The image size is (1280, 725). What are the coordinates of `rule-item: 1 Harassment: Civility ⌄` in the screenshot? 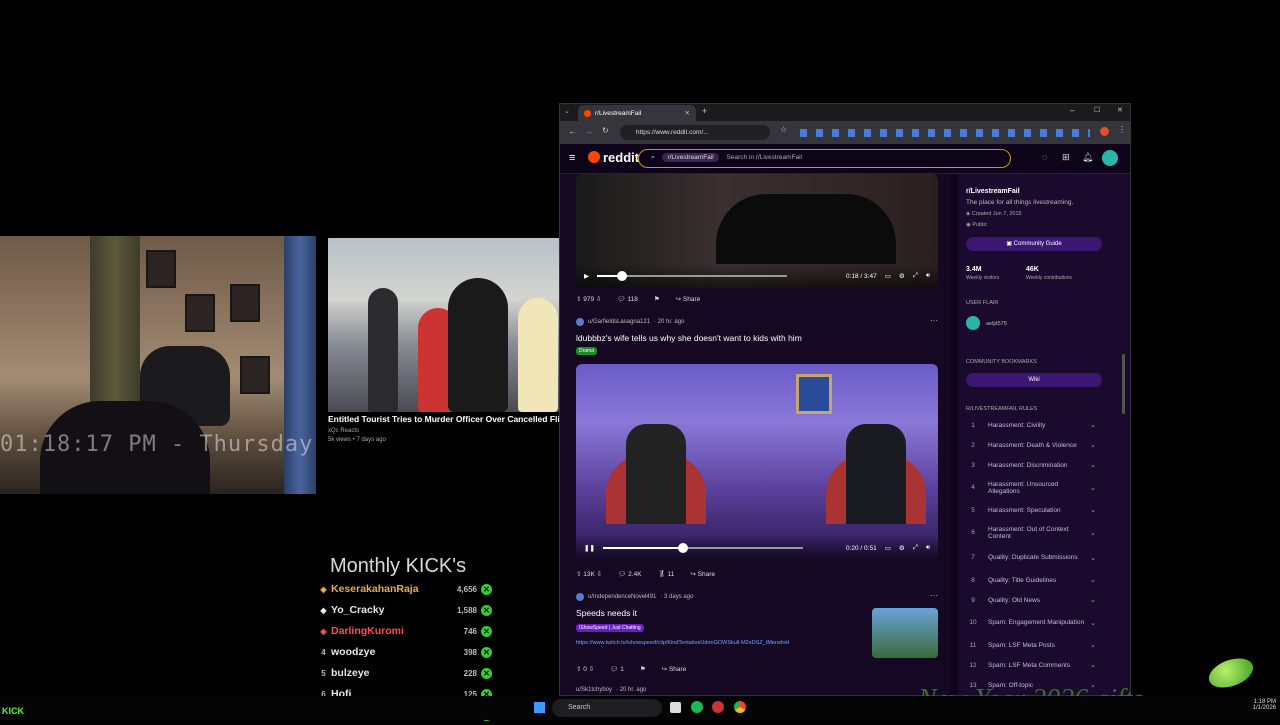 It's located at (1031, 425).